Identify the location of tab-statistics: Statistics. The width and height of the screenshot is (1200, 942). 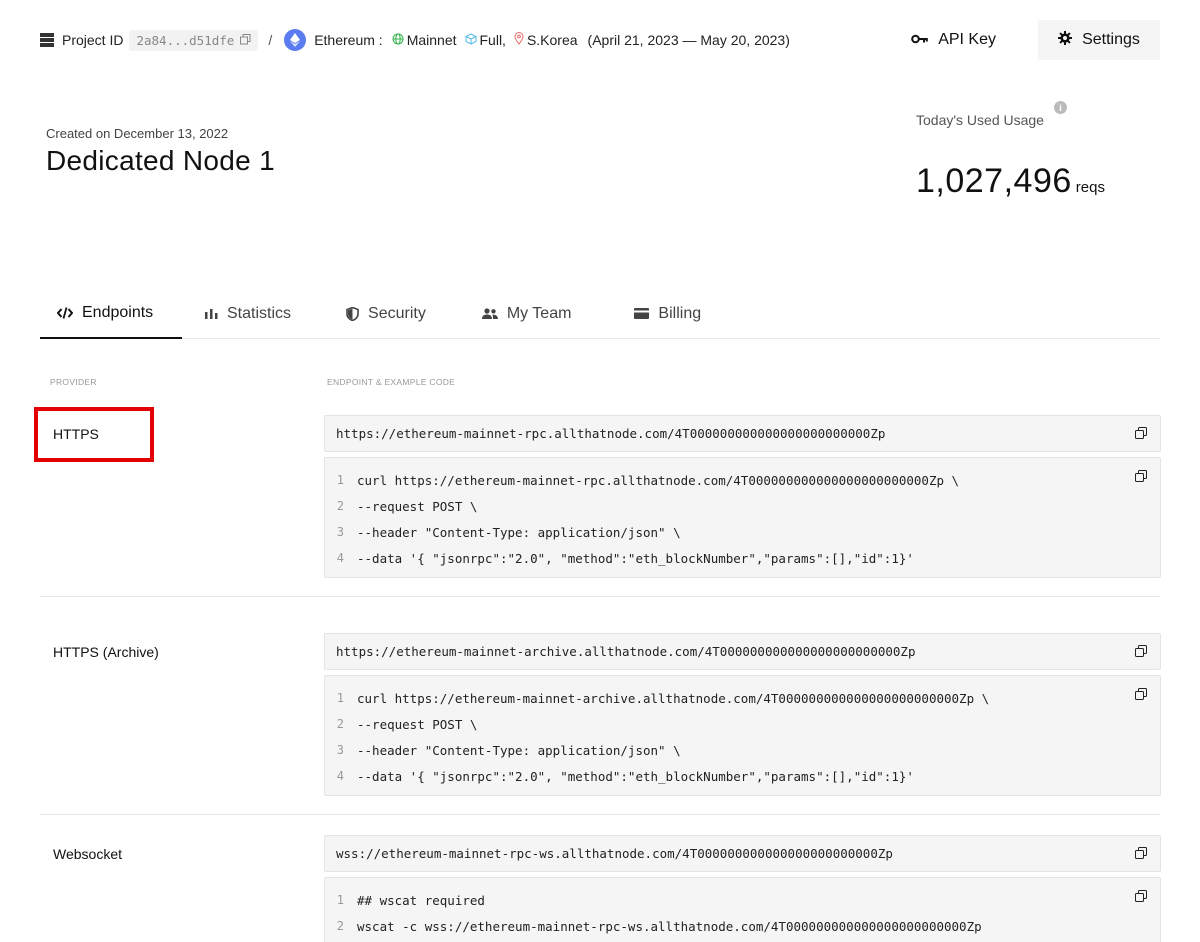
(248, 313).